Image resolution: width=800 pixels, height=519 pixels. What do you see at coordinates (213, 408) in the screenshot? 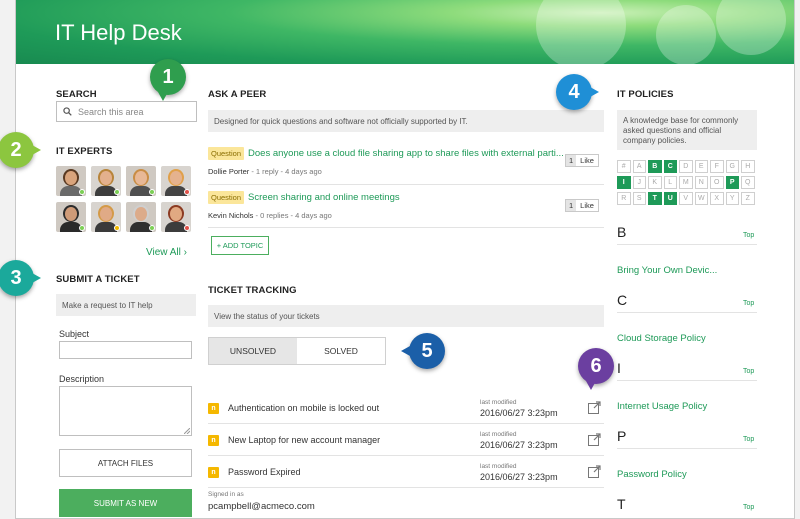
I see `ticket-new-icon: n` at bounding box center [213, 408].